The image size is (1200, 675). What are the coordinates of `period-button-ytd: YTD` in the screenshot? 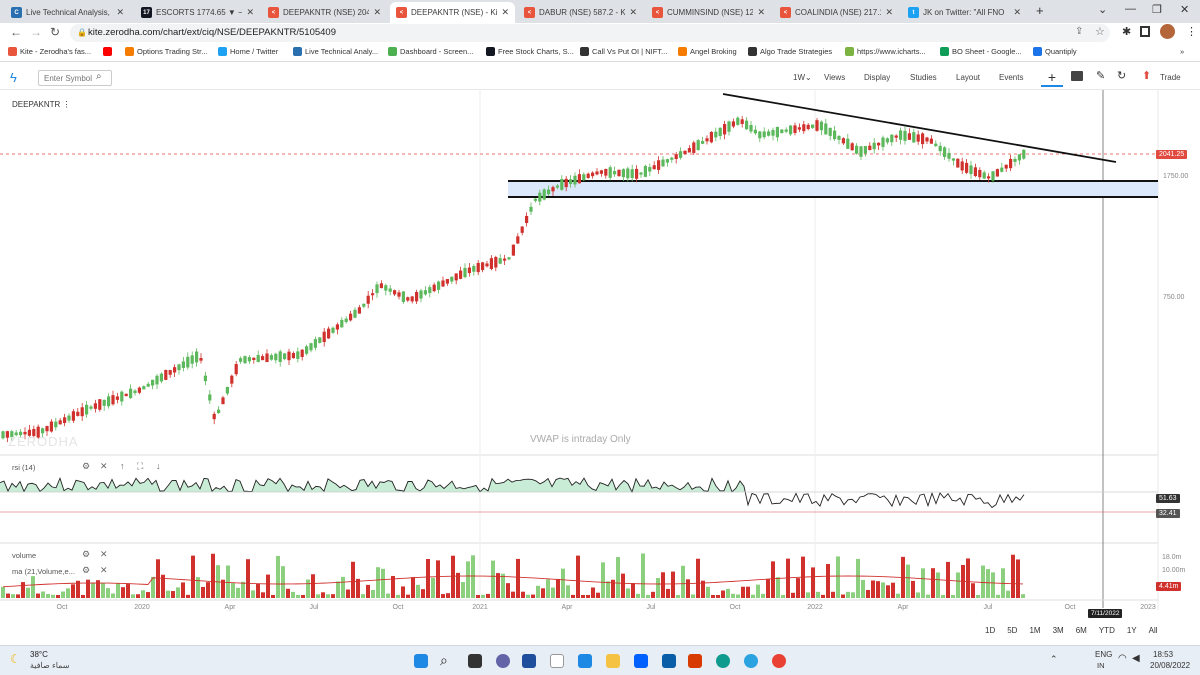 It's located at (1107, 630).